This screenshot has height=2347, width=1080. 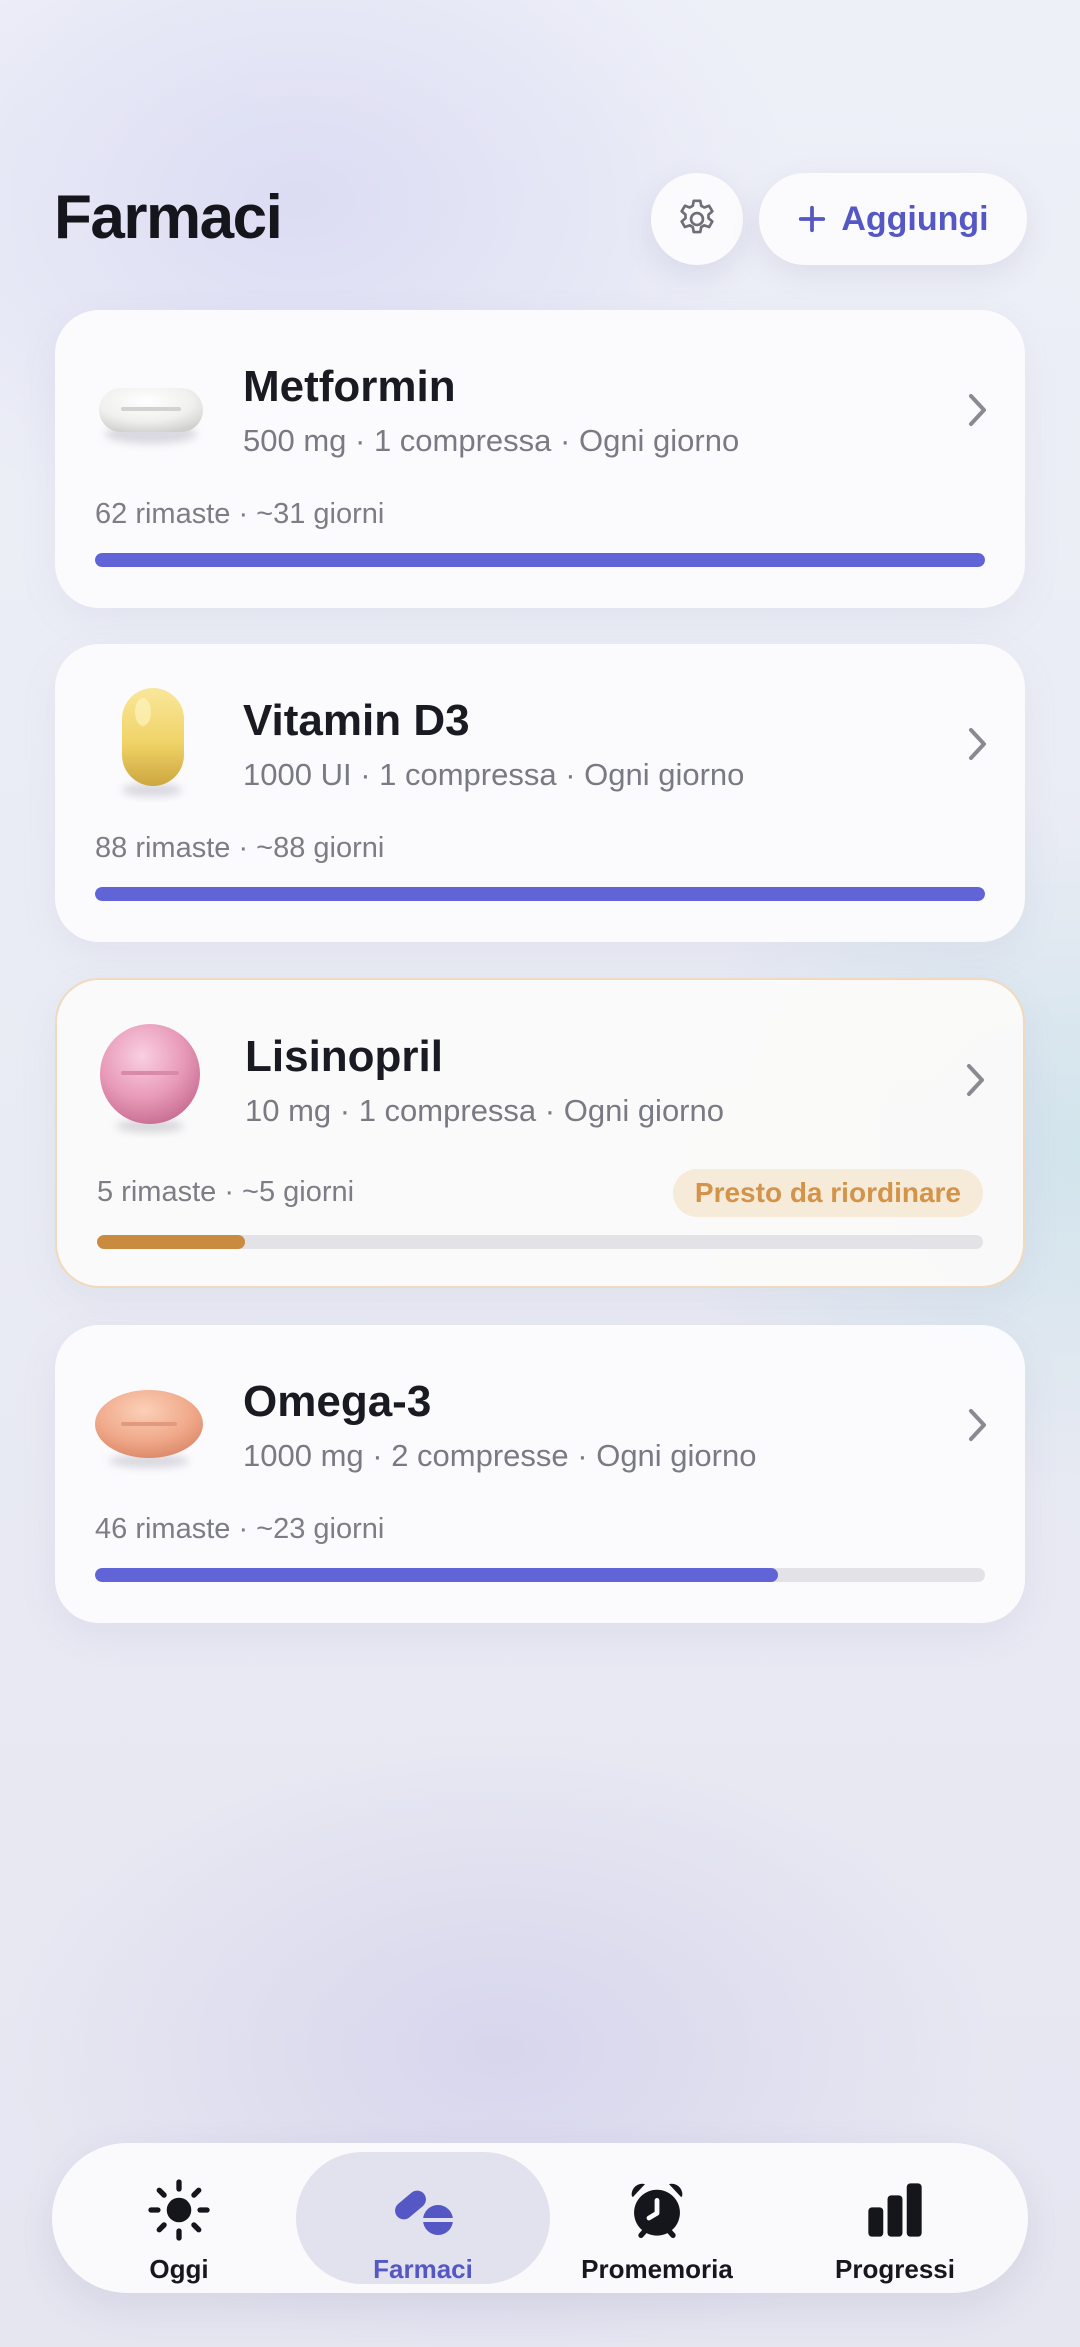 I want to click on bottom-tab-bar: Oggi Farmaci Promemoria Progressi, so click(x=540, y=2218).